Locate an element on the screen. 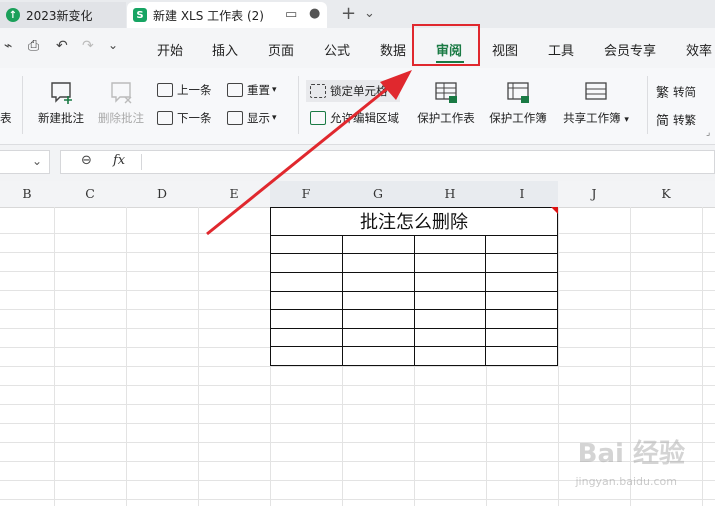 Image resolution: width=715 pixels, height=506 pixels. arrow-head is located at coordinates (396, 85).